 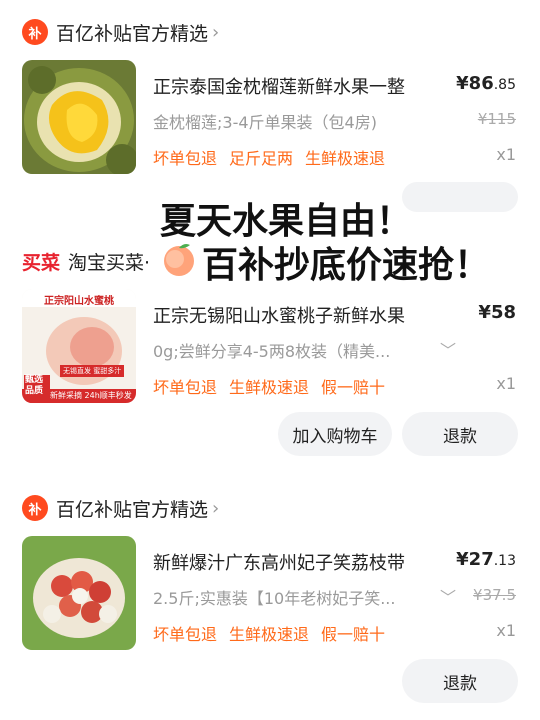 I want to click on product-price: ¥86.85, so click(x=486, y=83).